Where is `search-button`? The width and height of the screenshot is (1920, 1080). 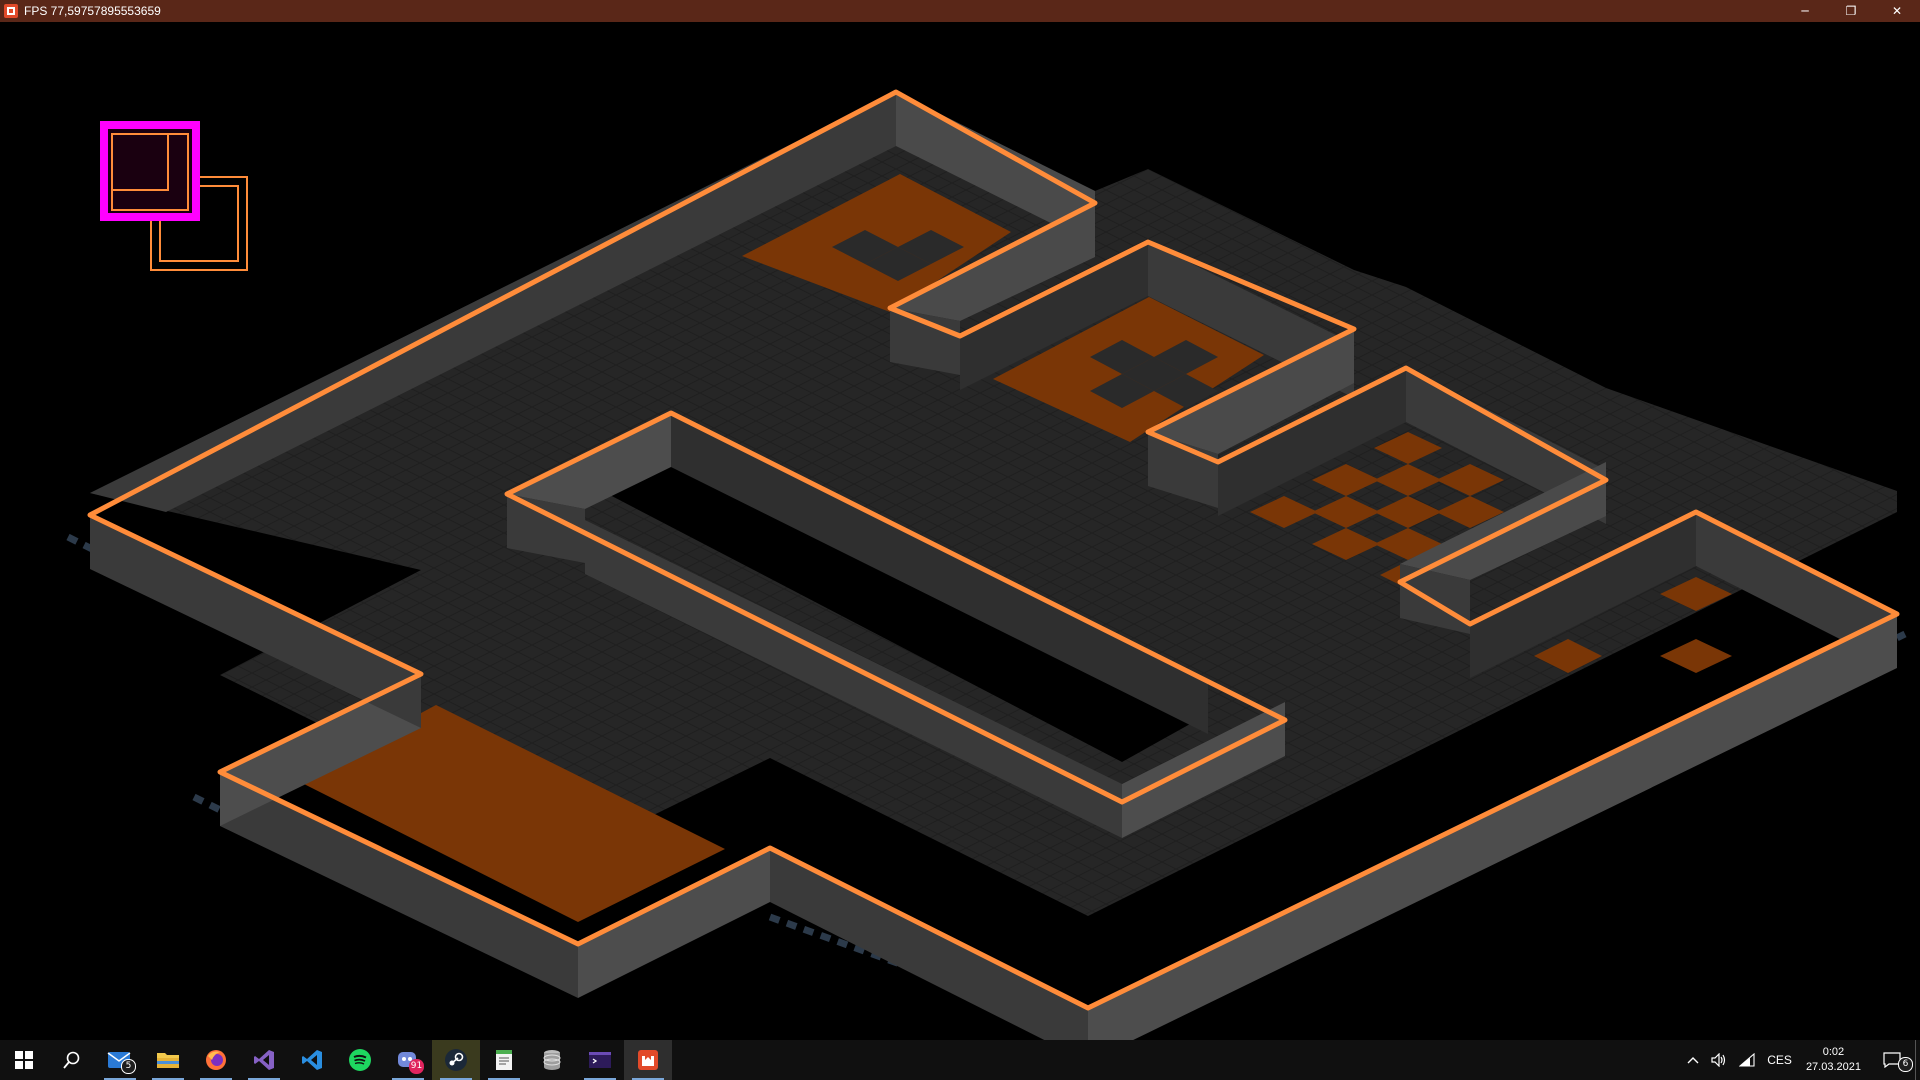 search-button is located at coordinates (72, 1060).